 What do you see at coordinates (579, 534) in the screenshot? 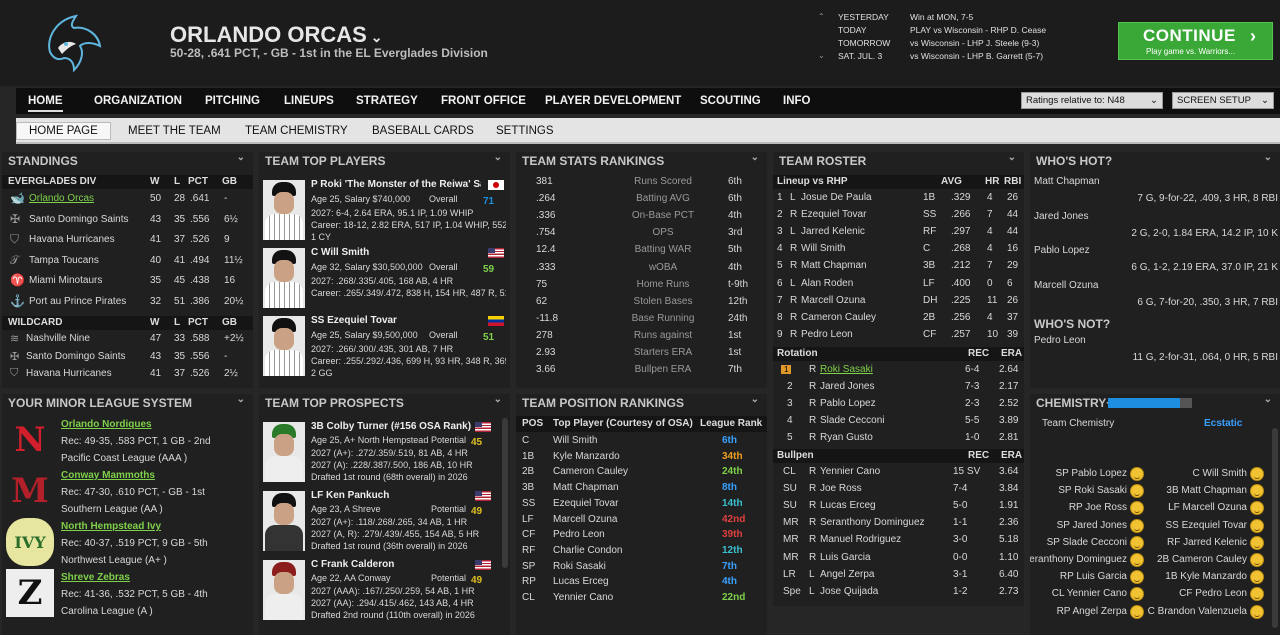
I see `position-player: Pedro Leon` at bounding box center [579, 534].